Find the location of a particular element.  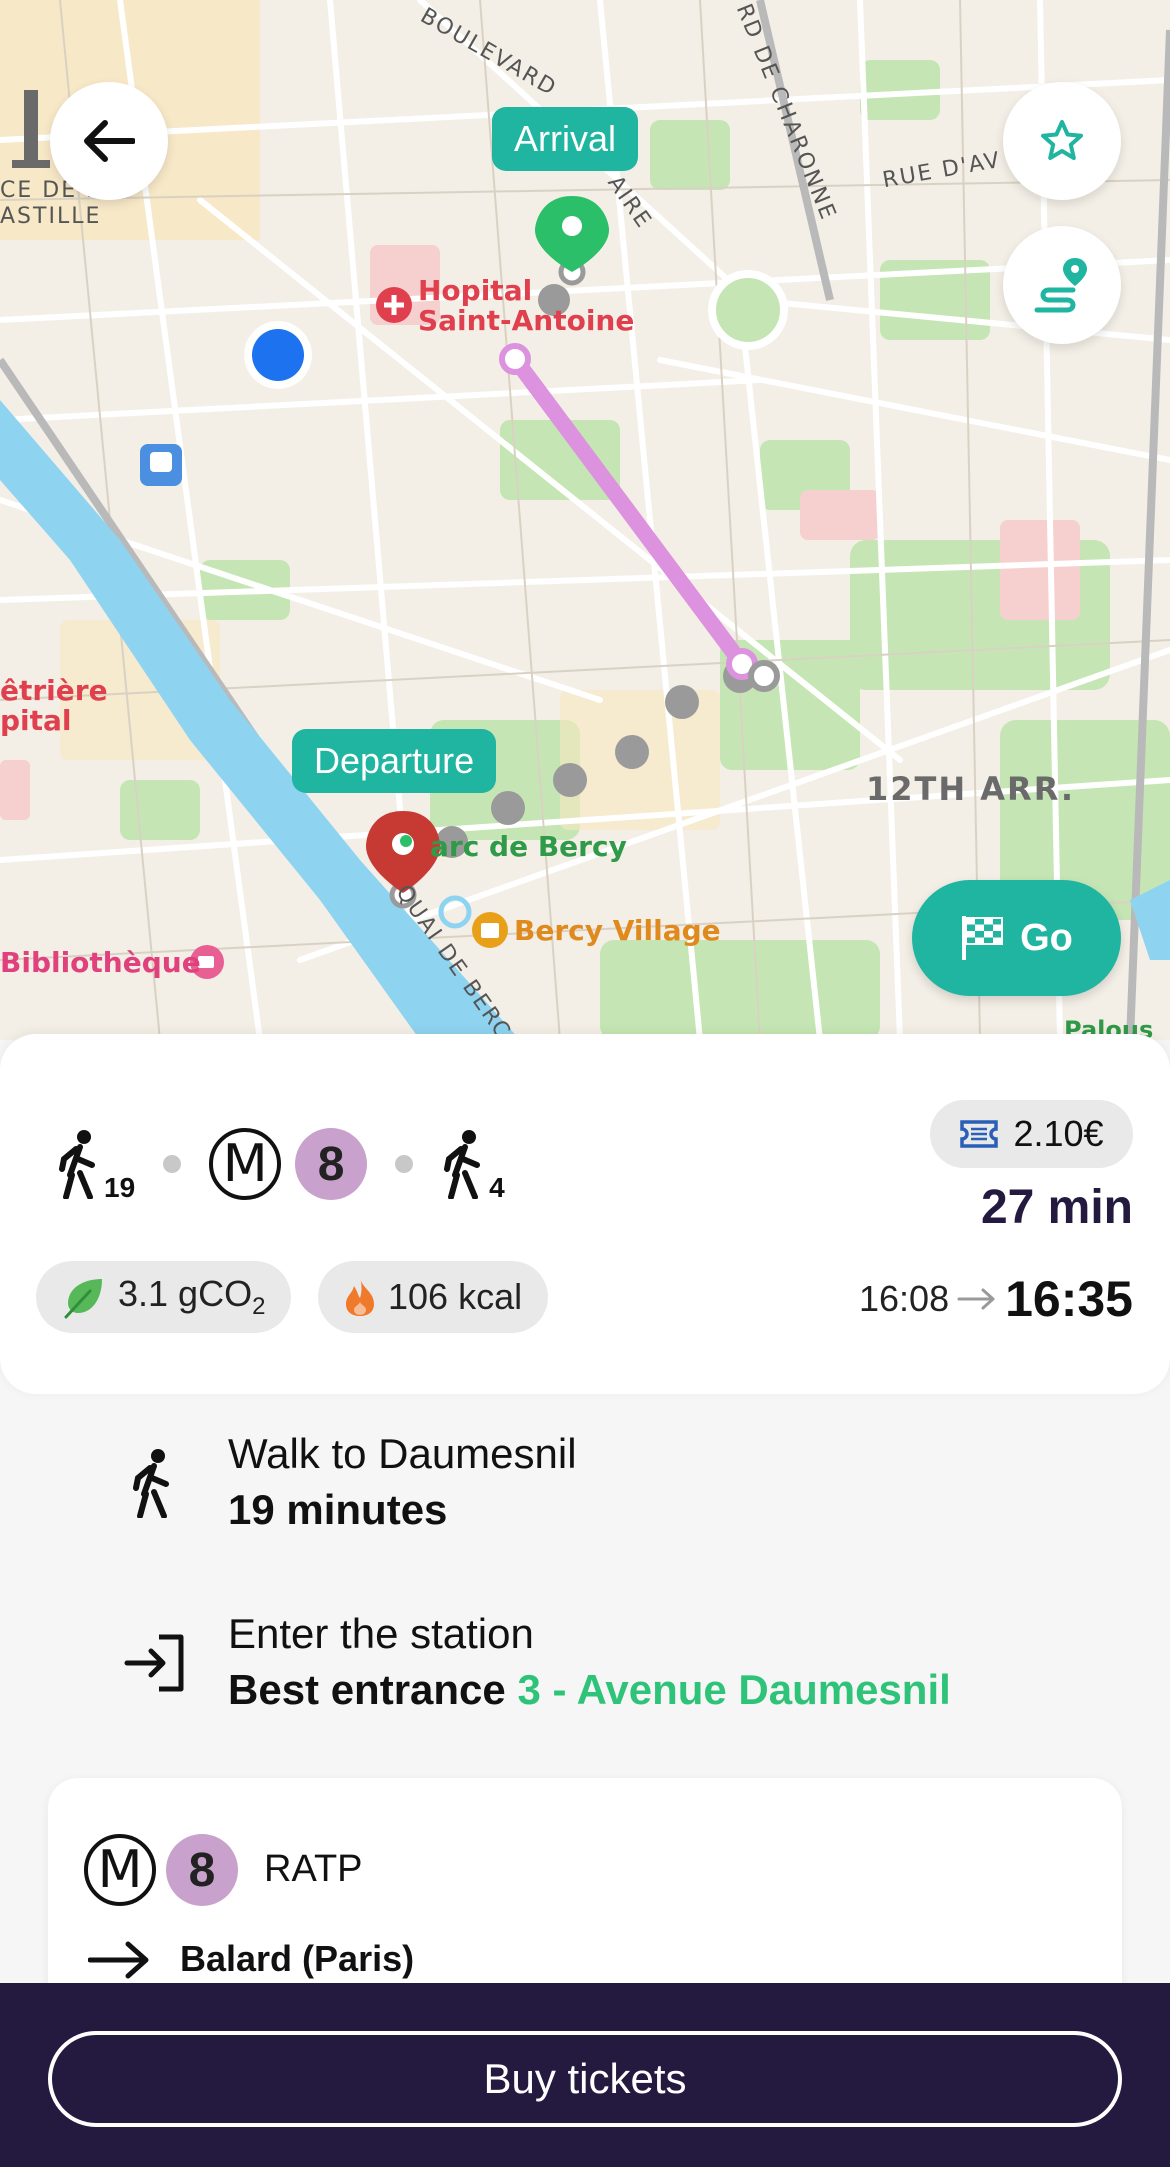

best-entrance: Best entrance 3 - Avenue Daumesnil is located at coordinates (589, 1690).